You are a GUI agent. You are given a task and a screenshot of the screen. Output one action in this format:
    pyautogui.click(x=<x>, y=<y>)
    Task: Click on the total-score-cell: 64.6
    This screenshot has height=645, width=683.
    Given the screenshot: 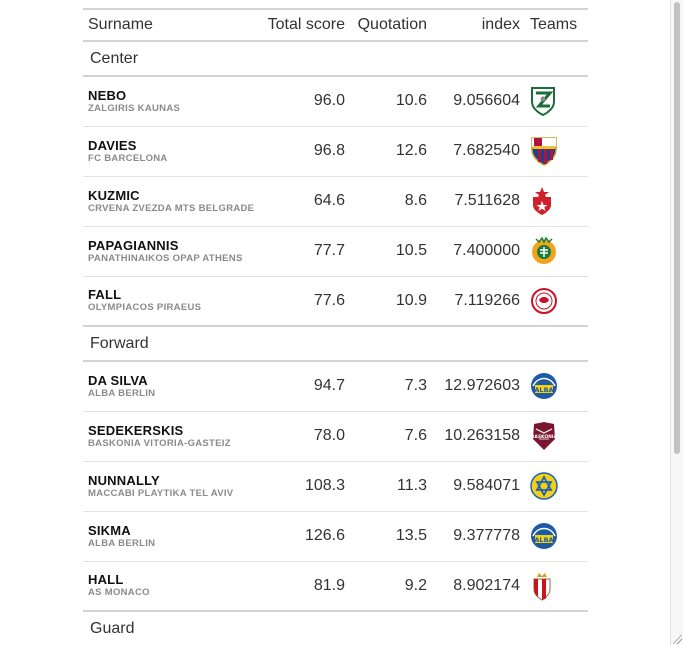 What is the action you would take?
    pyautogui.click(x=304, y=201)
    